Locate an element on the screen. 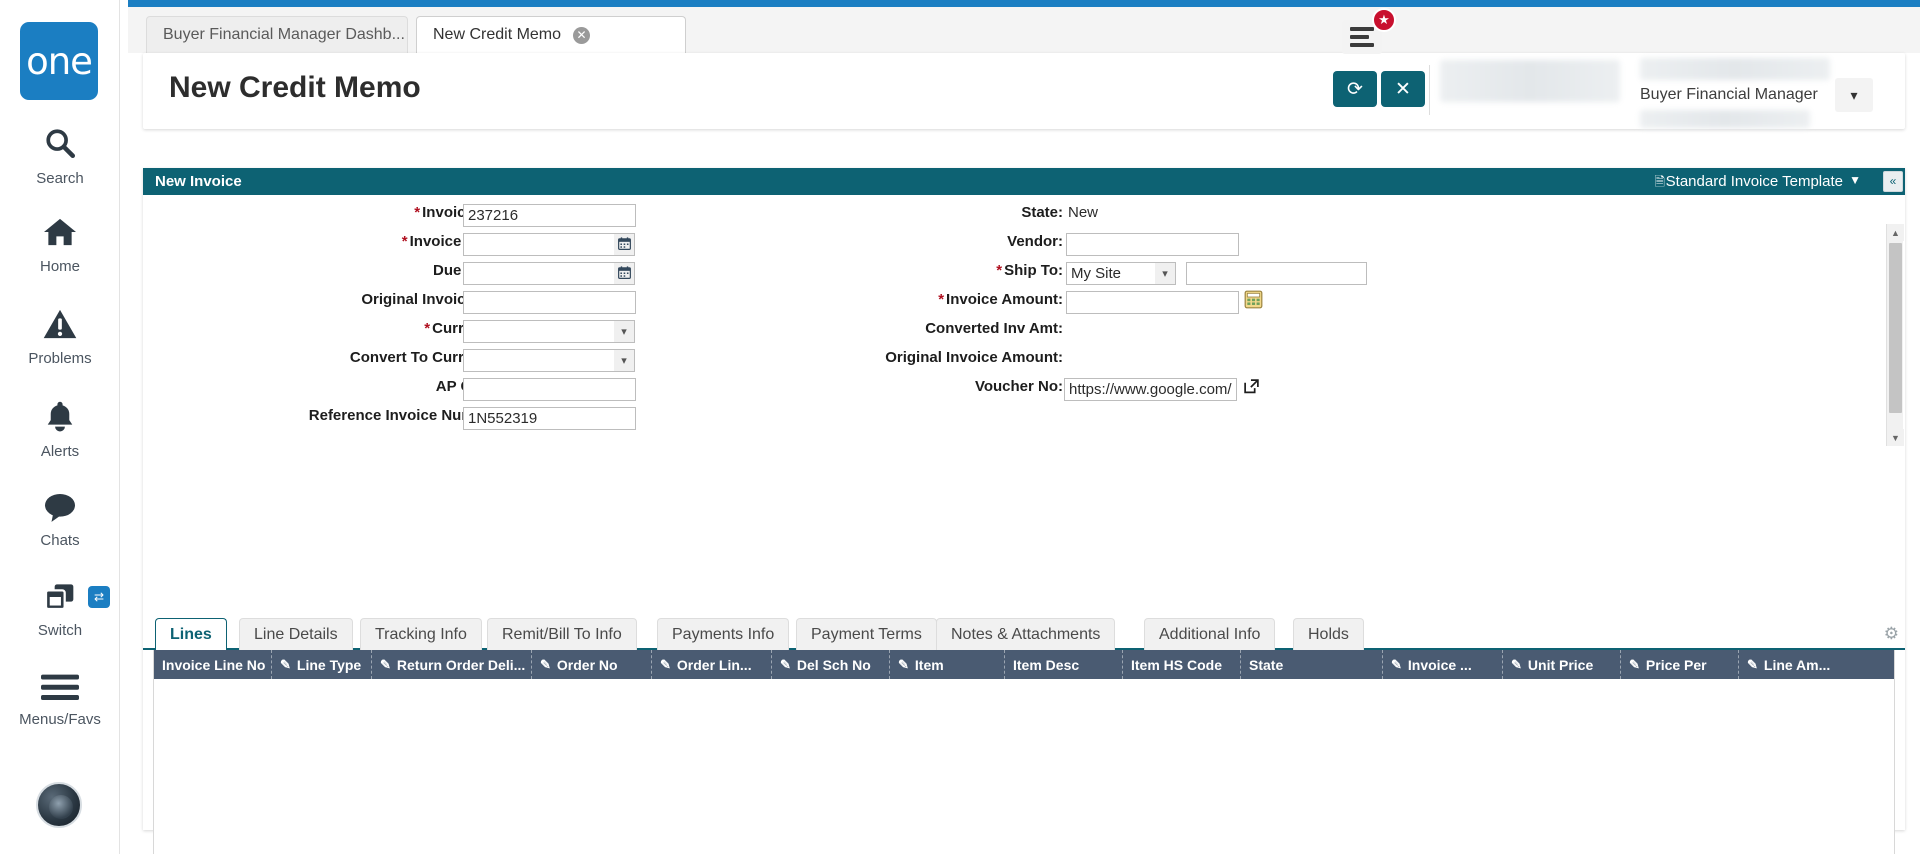 The width and height of the screenshot is (1920, 854). tab-holds-label: Holds is located at coordinates (1328, 634).